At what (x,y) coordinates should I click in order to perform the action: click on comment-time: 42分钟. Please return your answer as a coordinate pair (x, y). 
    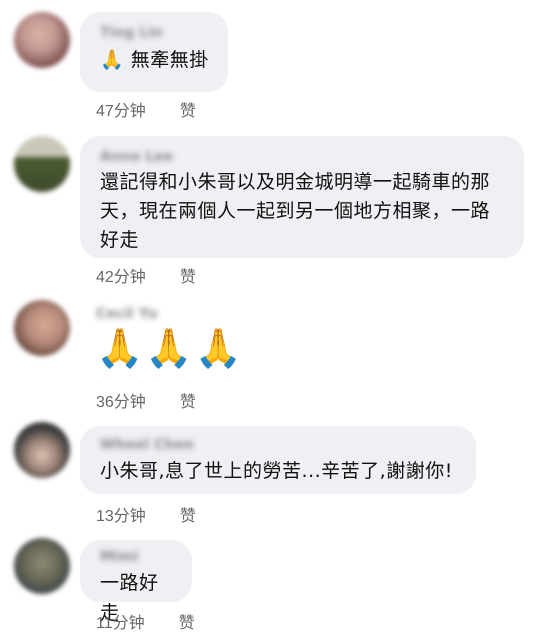
    Looking at the image, I should click on (121, 277).